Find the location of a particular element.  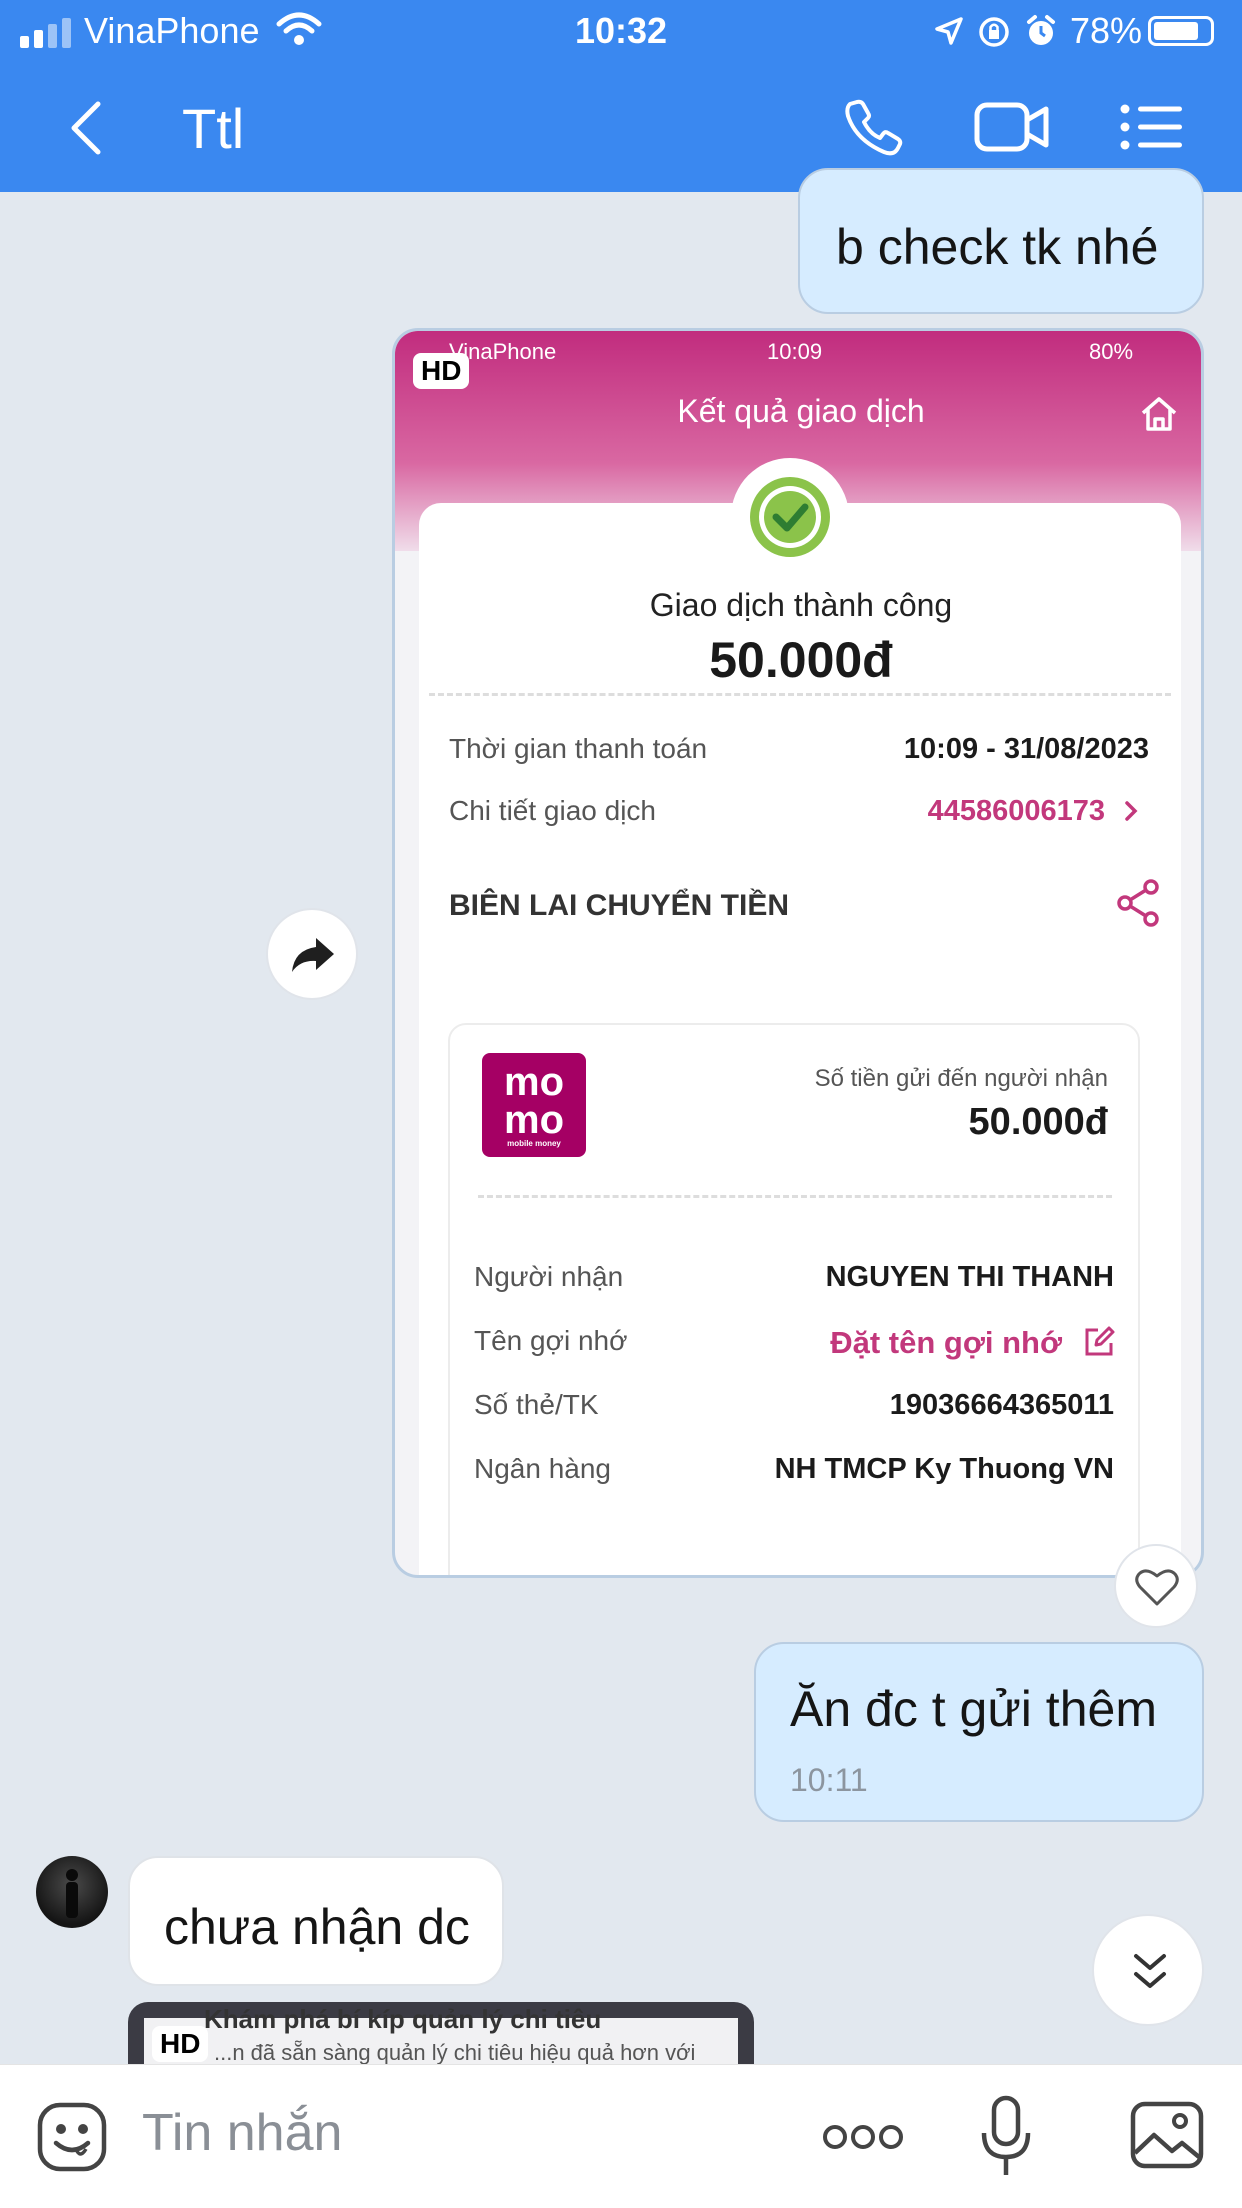

video-call-icon is located at coordinates (1012, 127).